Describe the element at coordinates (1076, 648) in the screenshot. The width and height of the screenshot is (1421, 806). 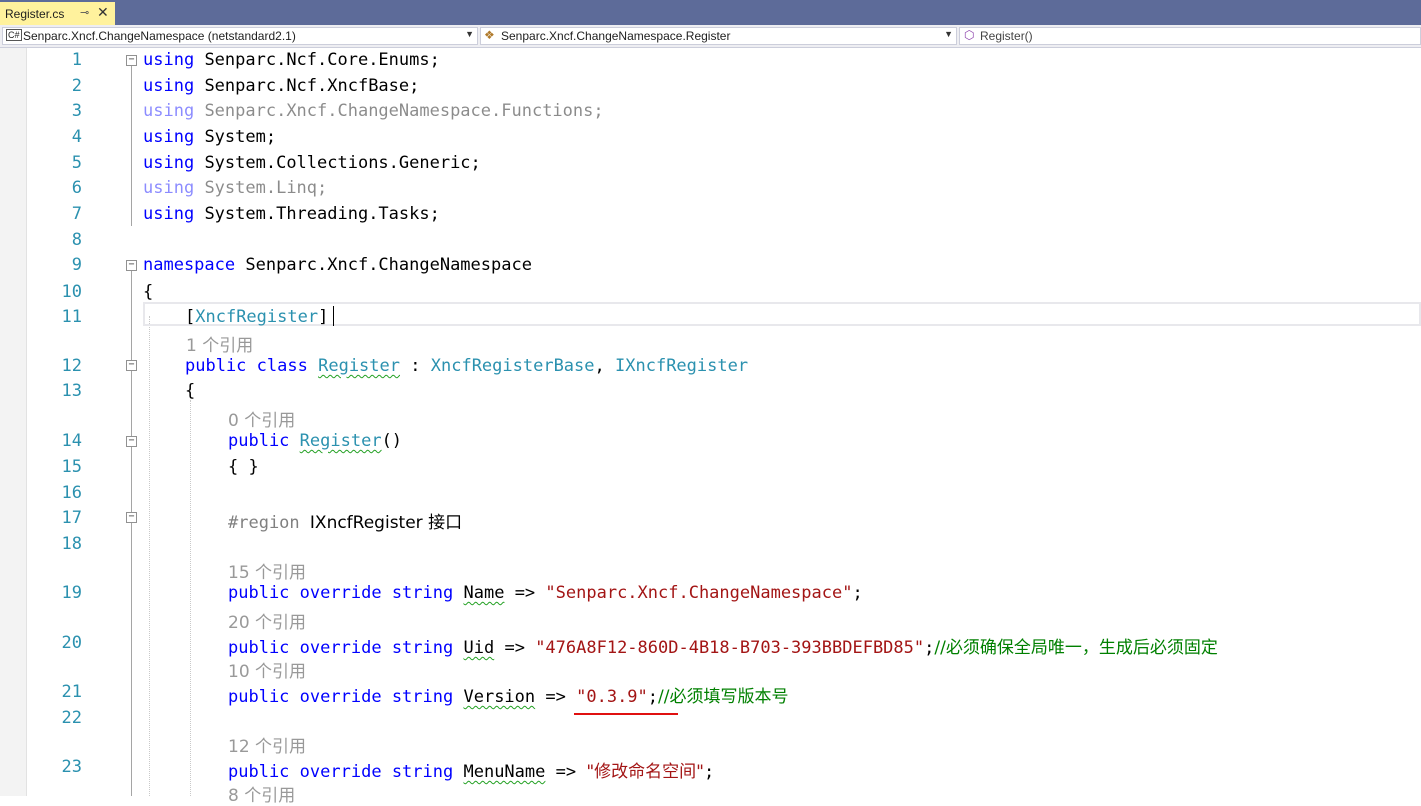
I see `comment: //必须确保全局唯一，生成后必须固定` at that location.